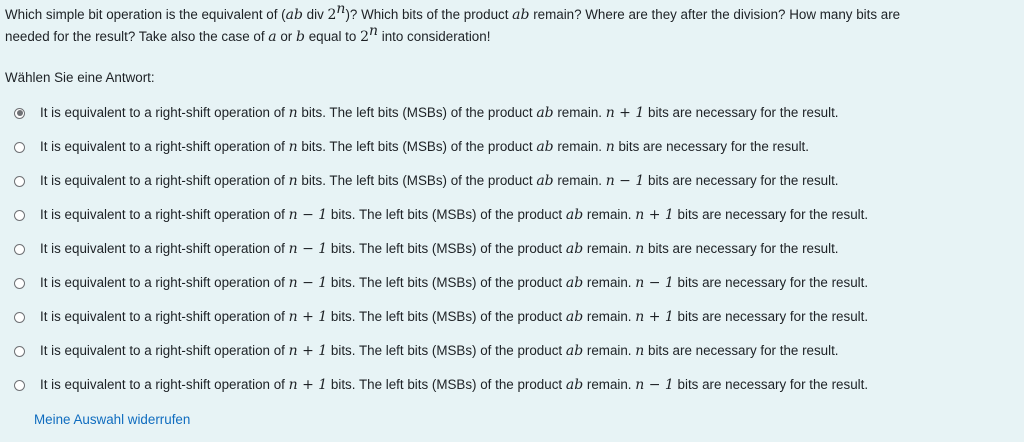 The image size is (1024, 442). I want to click on clear-choice-link: Meine Auswahl widerrufen, so click(112, 420).